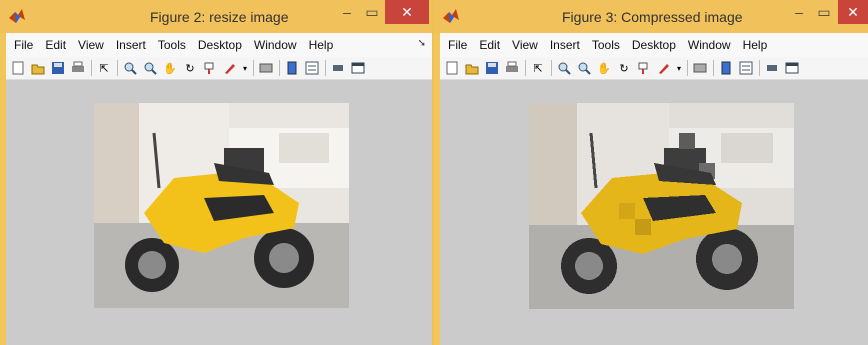 This screenshot has height=345, width=868. I want to click on menu-overflow-icon: ➘, so click(422, 43).